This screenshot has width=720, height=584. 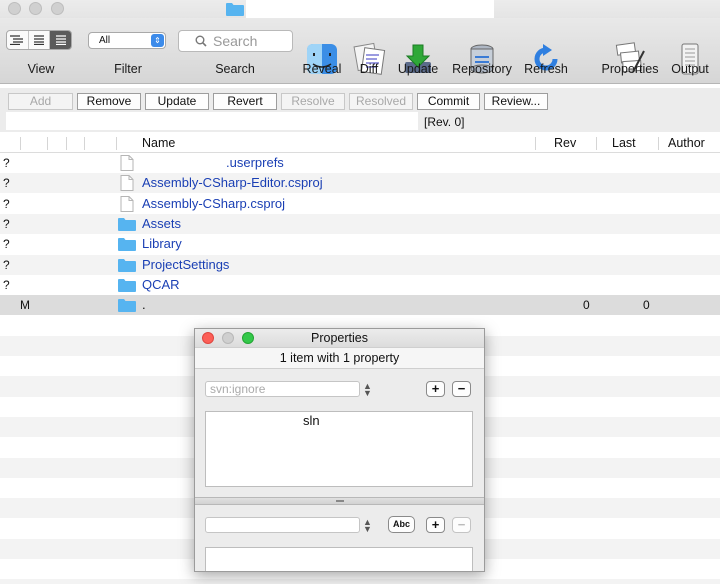 I want to click on property-value-textarea: sln, so click(x=339, y=449).